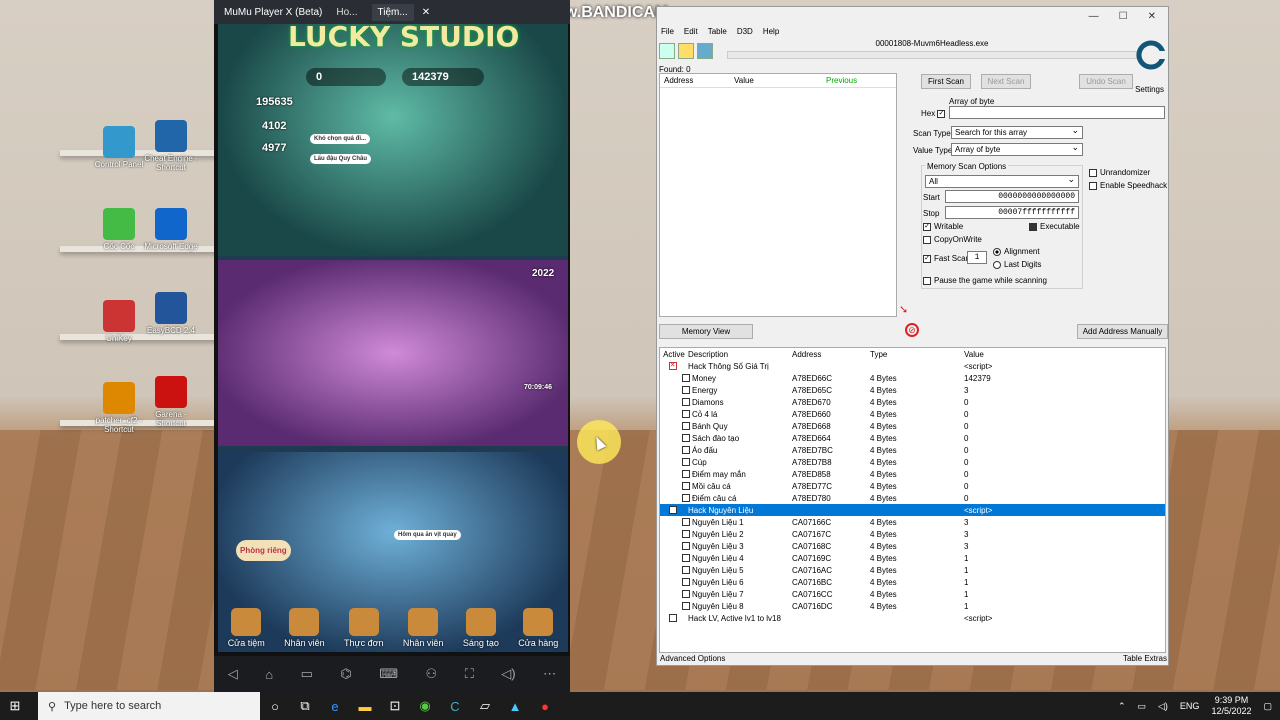 The height and width of the screenshot is (720, 1280). Describe the element at coordinates (686, 51) in the screenshot. I see `open-file-icon` at that location.